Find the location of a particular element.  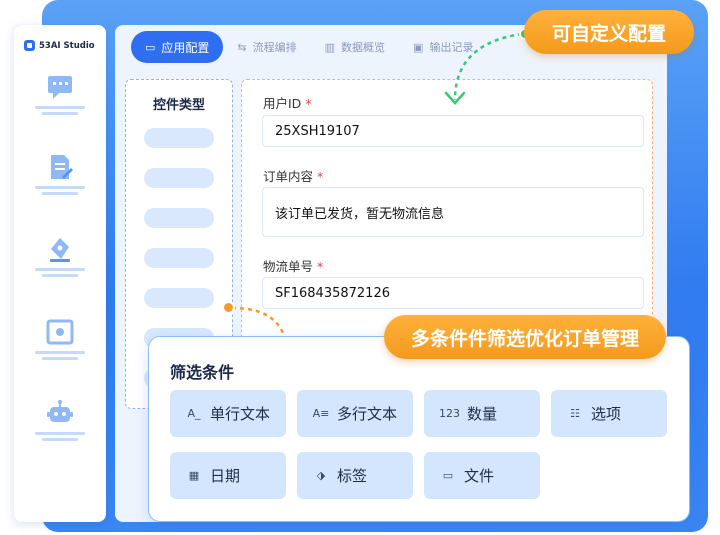

tab-label: 数据概览 is located at coordinates (363, 47).